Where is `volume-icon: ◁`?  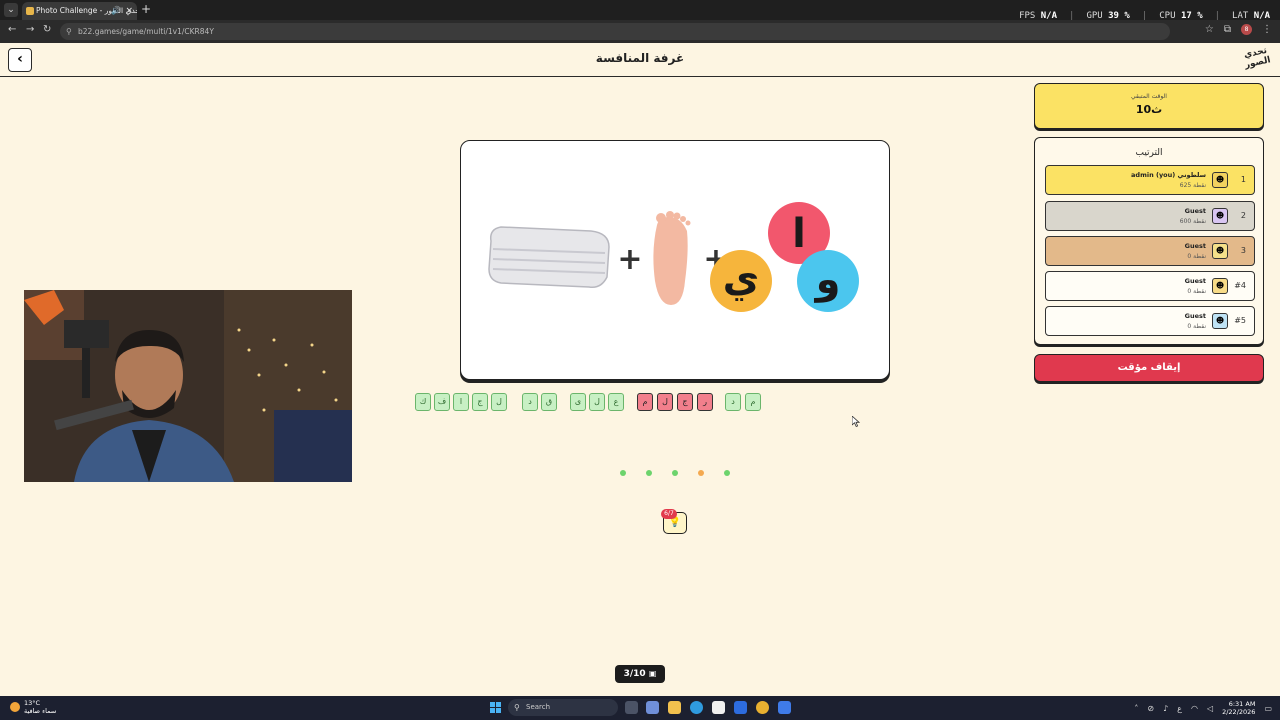 volume-icon: ◁ is located at coordinates (1210, 708).